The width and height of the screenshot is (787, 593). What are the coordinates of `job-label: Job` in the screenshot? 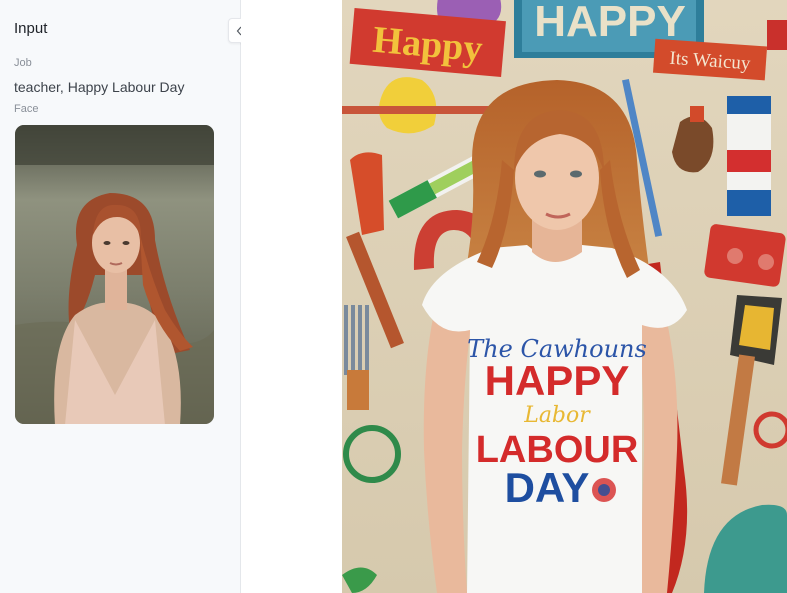 It's located at (23, 63).